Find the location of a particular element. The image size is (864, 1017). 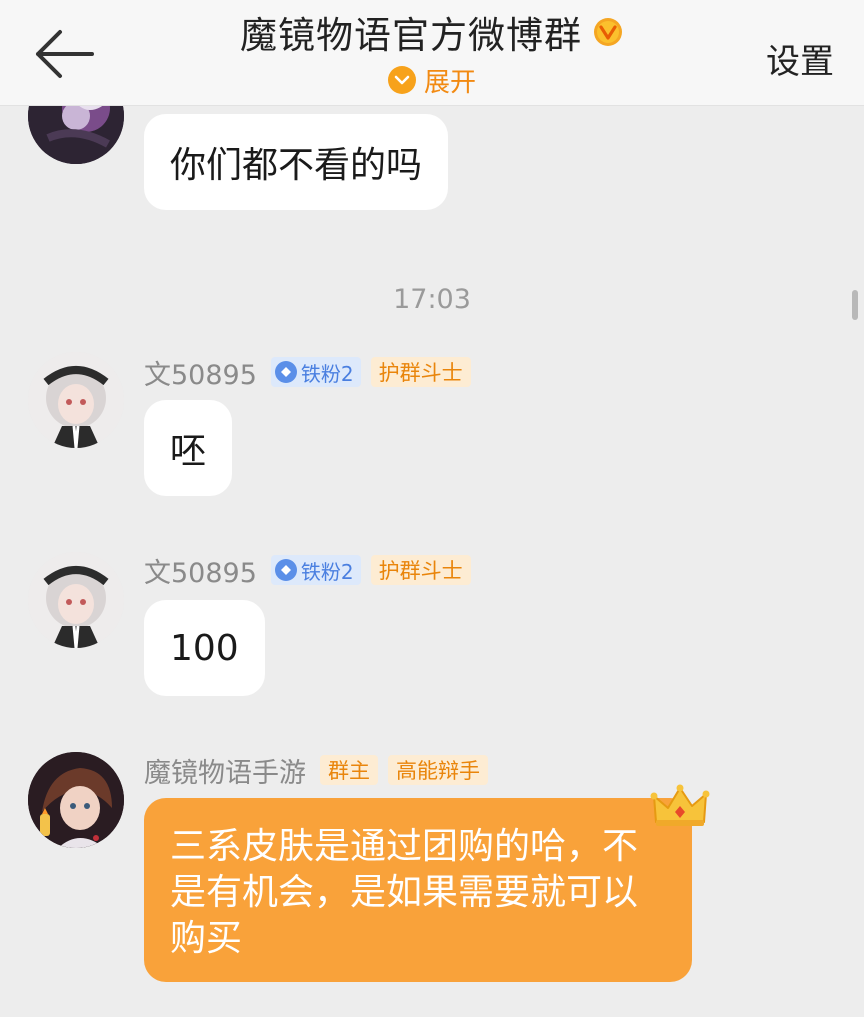

owner-badge: 群主 is located at coordinates (349, 770).